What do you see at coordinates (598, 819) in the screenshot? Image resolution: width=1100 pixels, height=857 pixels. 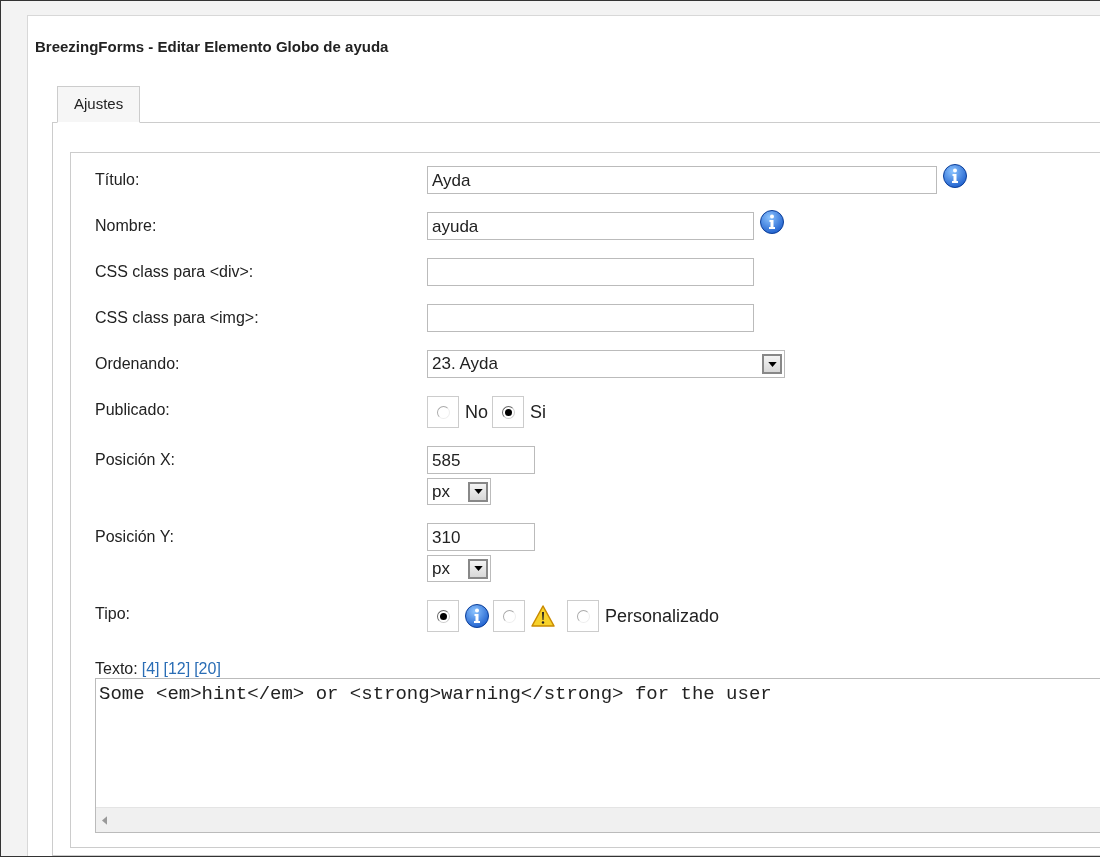 I see `horizontal-scrollbar` at bounding box center [598, 819].